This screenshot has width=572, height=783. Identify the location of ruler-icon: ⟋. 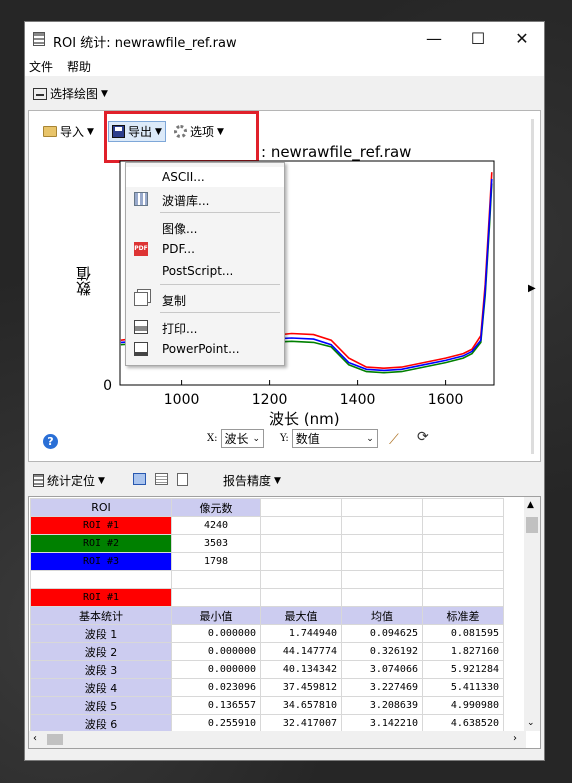
(394, 440).